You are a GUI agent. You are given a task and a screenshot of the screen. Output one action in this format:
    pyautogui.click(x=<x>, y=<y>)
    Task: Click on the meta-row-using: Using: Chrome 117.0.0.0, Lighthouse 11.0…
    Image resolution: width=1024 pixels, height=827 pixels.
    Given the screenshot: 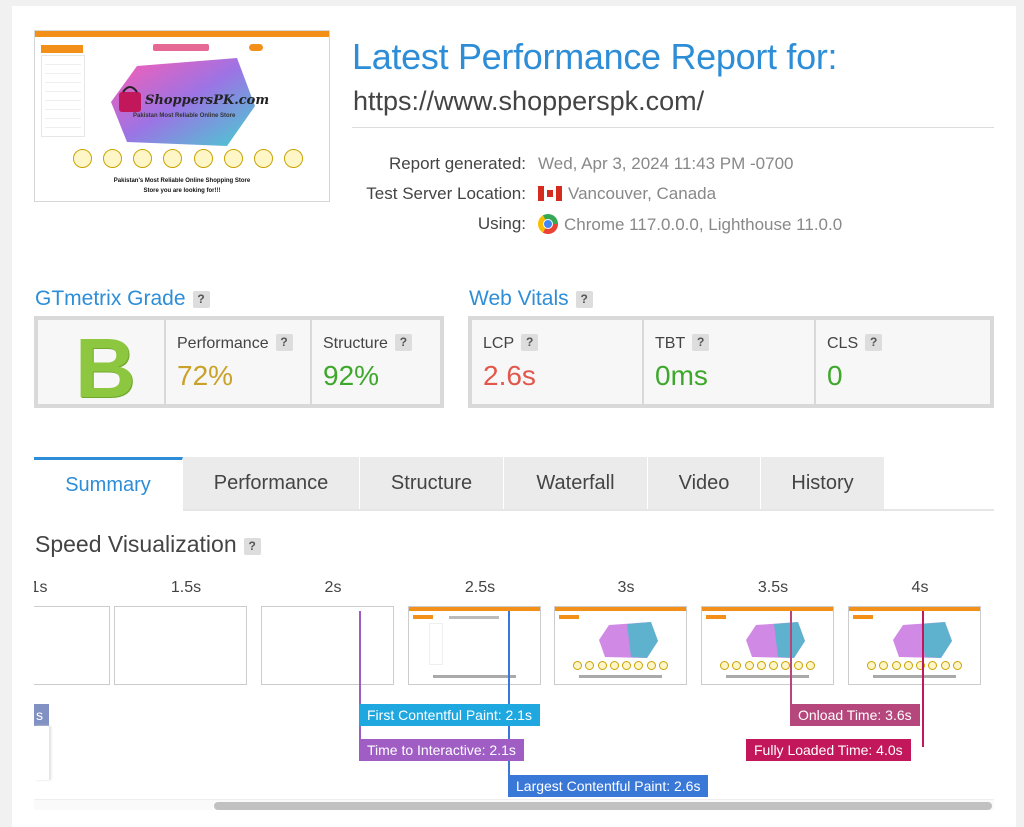 What is the action you would take?
    pyautogui.click(x=667, y=226)
    